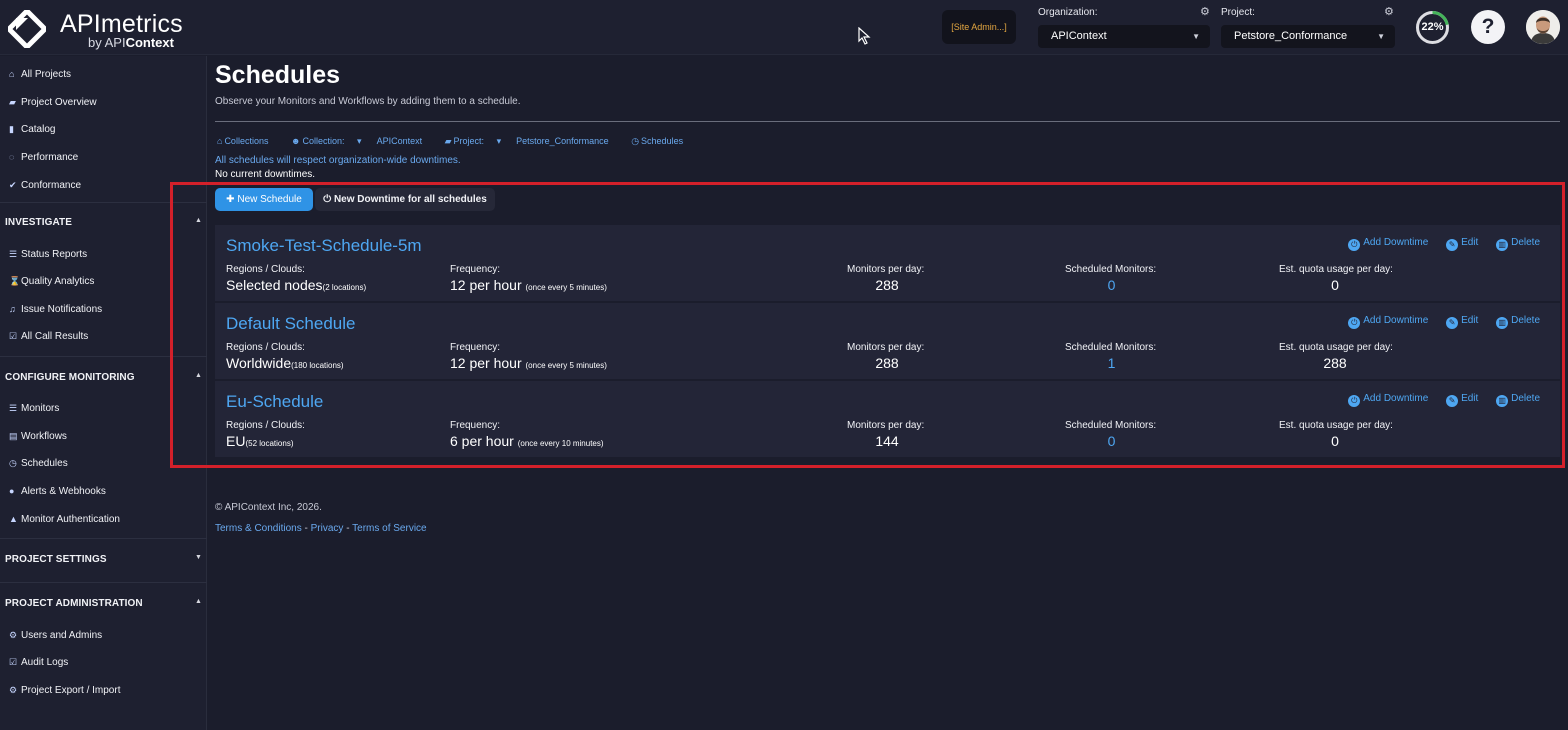 This screenshot has width=1568, height=730. Describe the element at coordinates (38, 463) in the screenshot. I see `sidebar-item-schedules: ◷ Schedules` at that location.